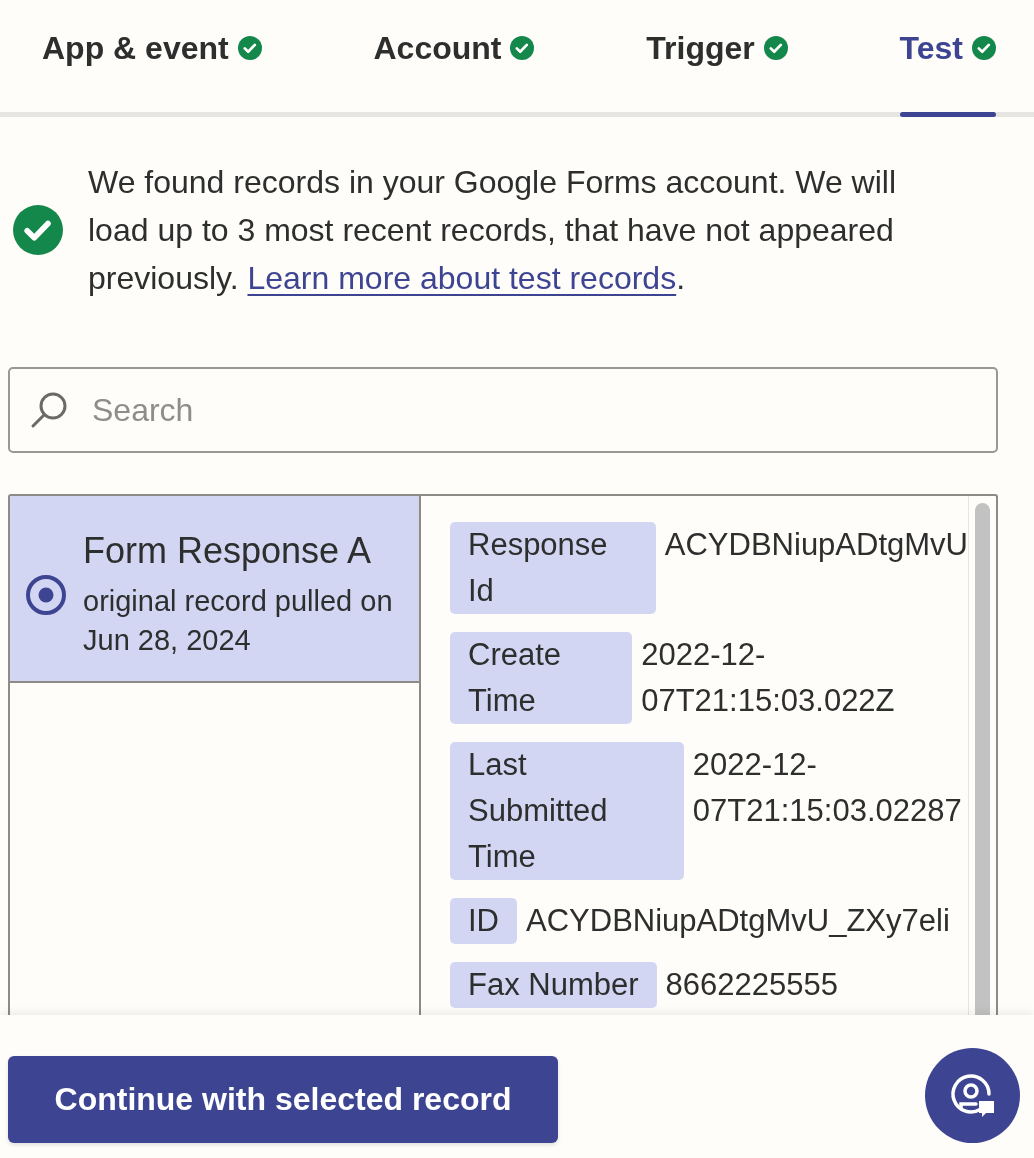 This screenshot has height=1158, width=1034. Describe the element at coordinates (972, 1095) in the screenshot. I see `person-chat-icon` at that location.